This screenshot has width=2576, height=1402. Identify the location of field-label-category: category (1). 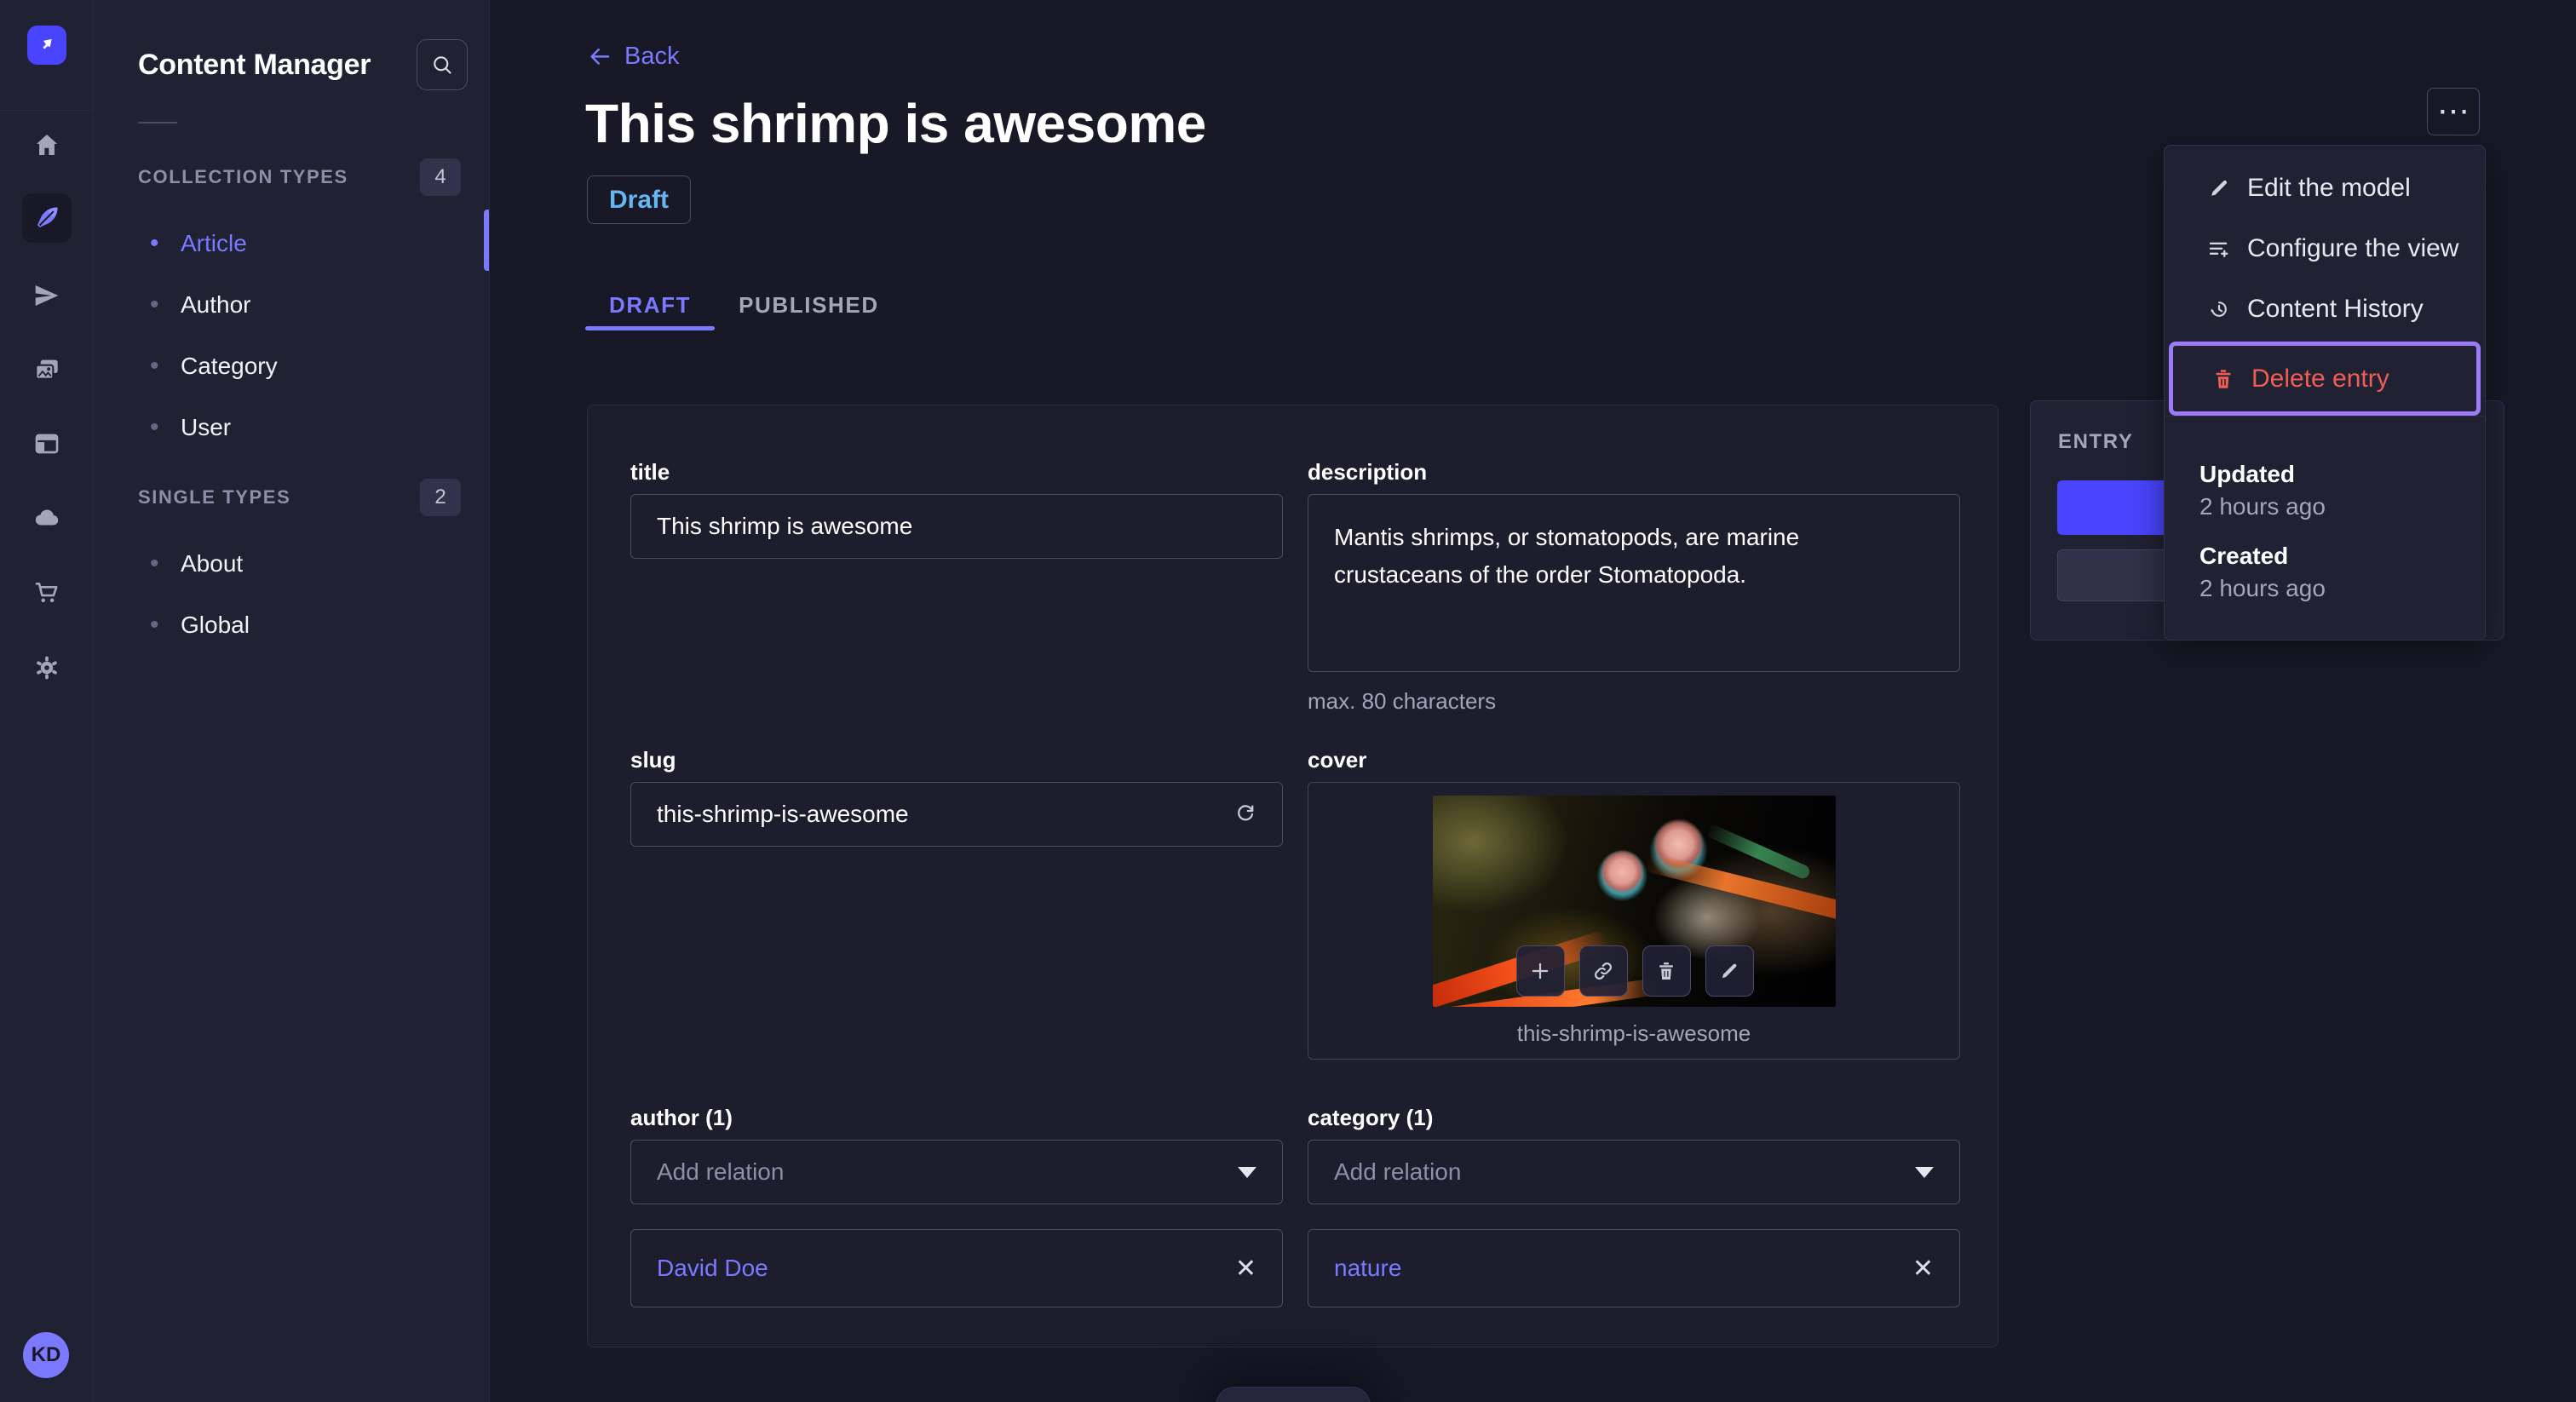
(1371, 1117).